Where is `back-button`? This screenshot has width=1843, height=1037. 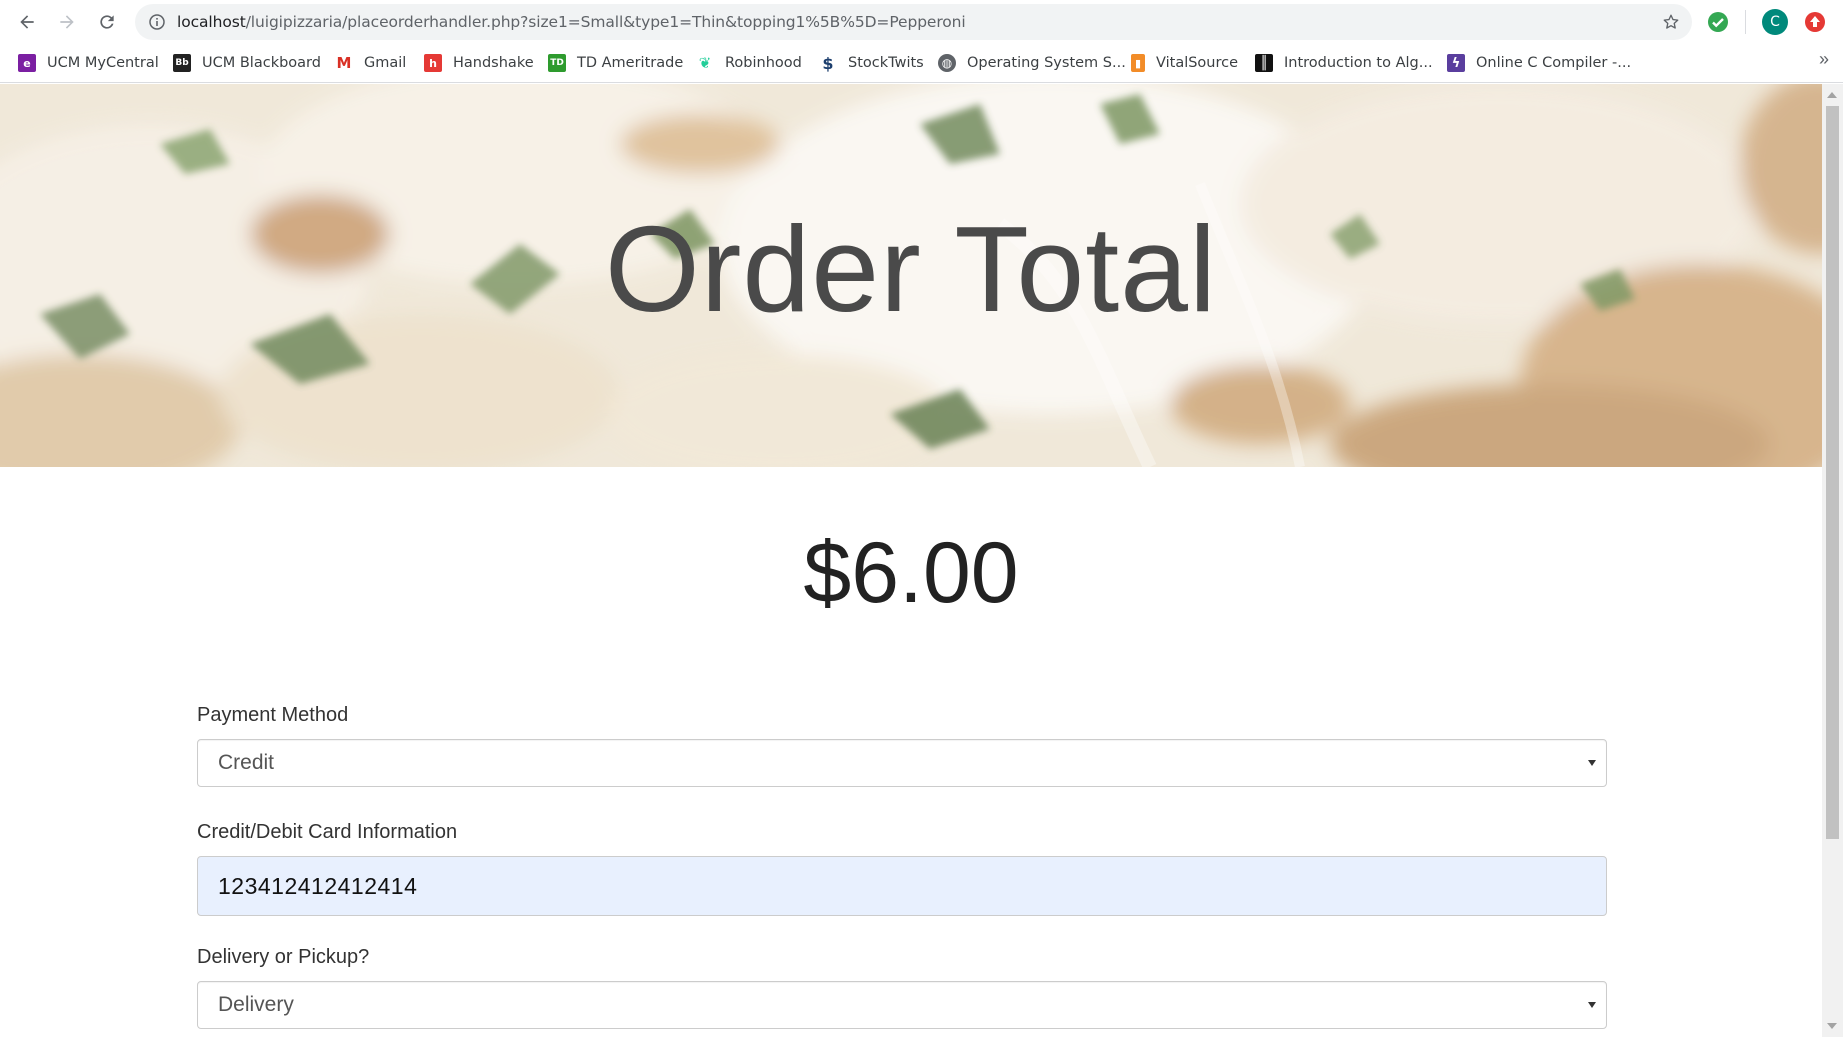 back-button is located at coordinates (27, 22).